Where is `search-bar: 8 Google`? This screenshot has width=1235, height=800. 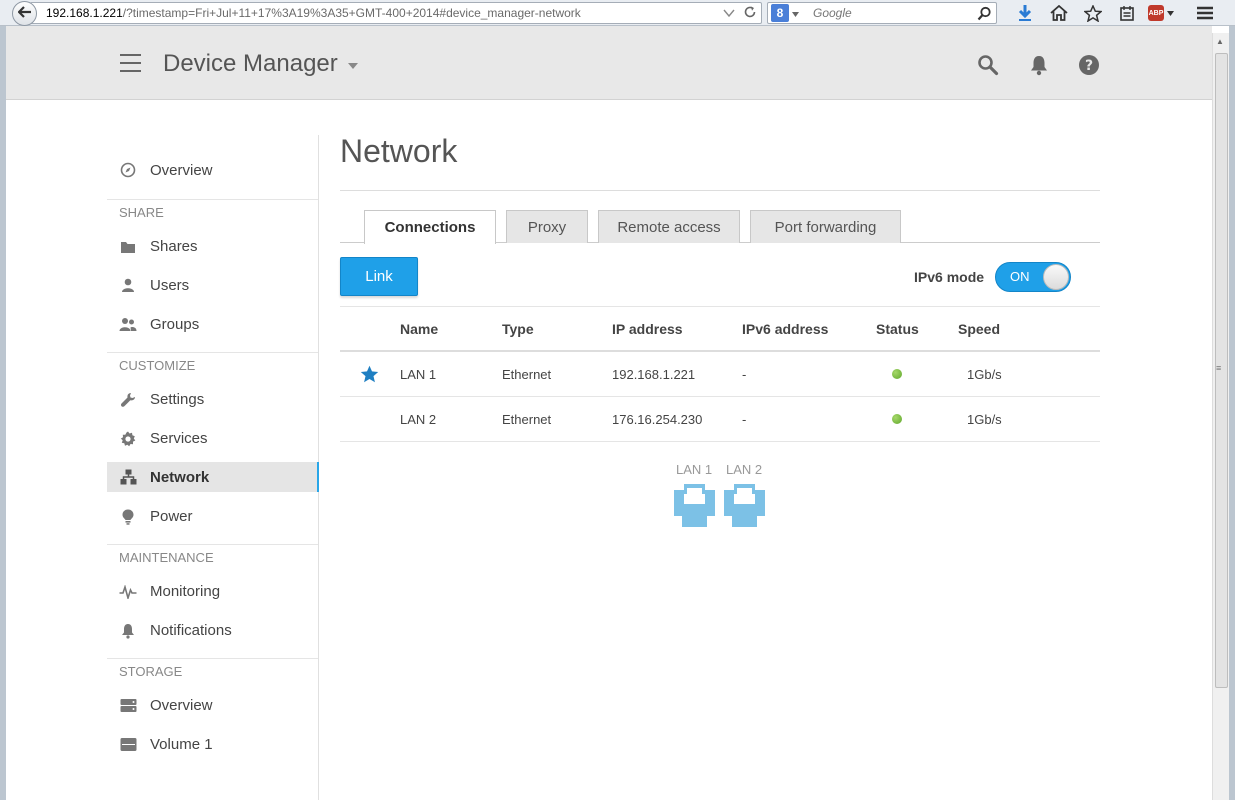 search-bar: 8 Google is located at coordinates (882, 13).